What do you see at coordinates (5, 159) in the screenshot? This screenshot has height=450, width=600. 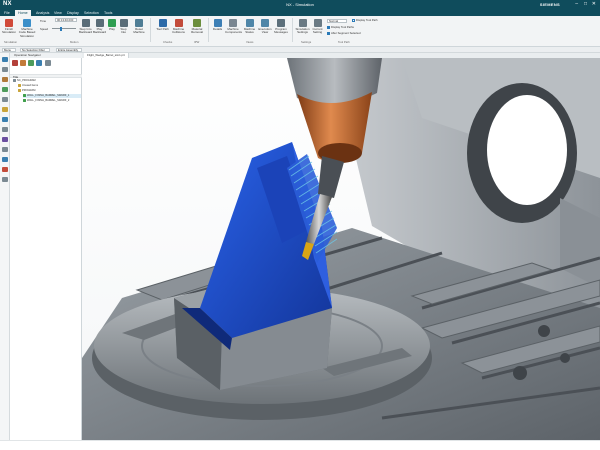 I see `web-browser-icon` at bounding box center [5, 159].